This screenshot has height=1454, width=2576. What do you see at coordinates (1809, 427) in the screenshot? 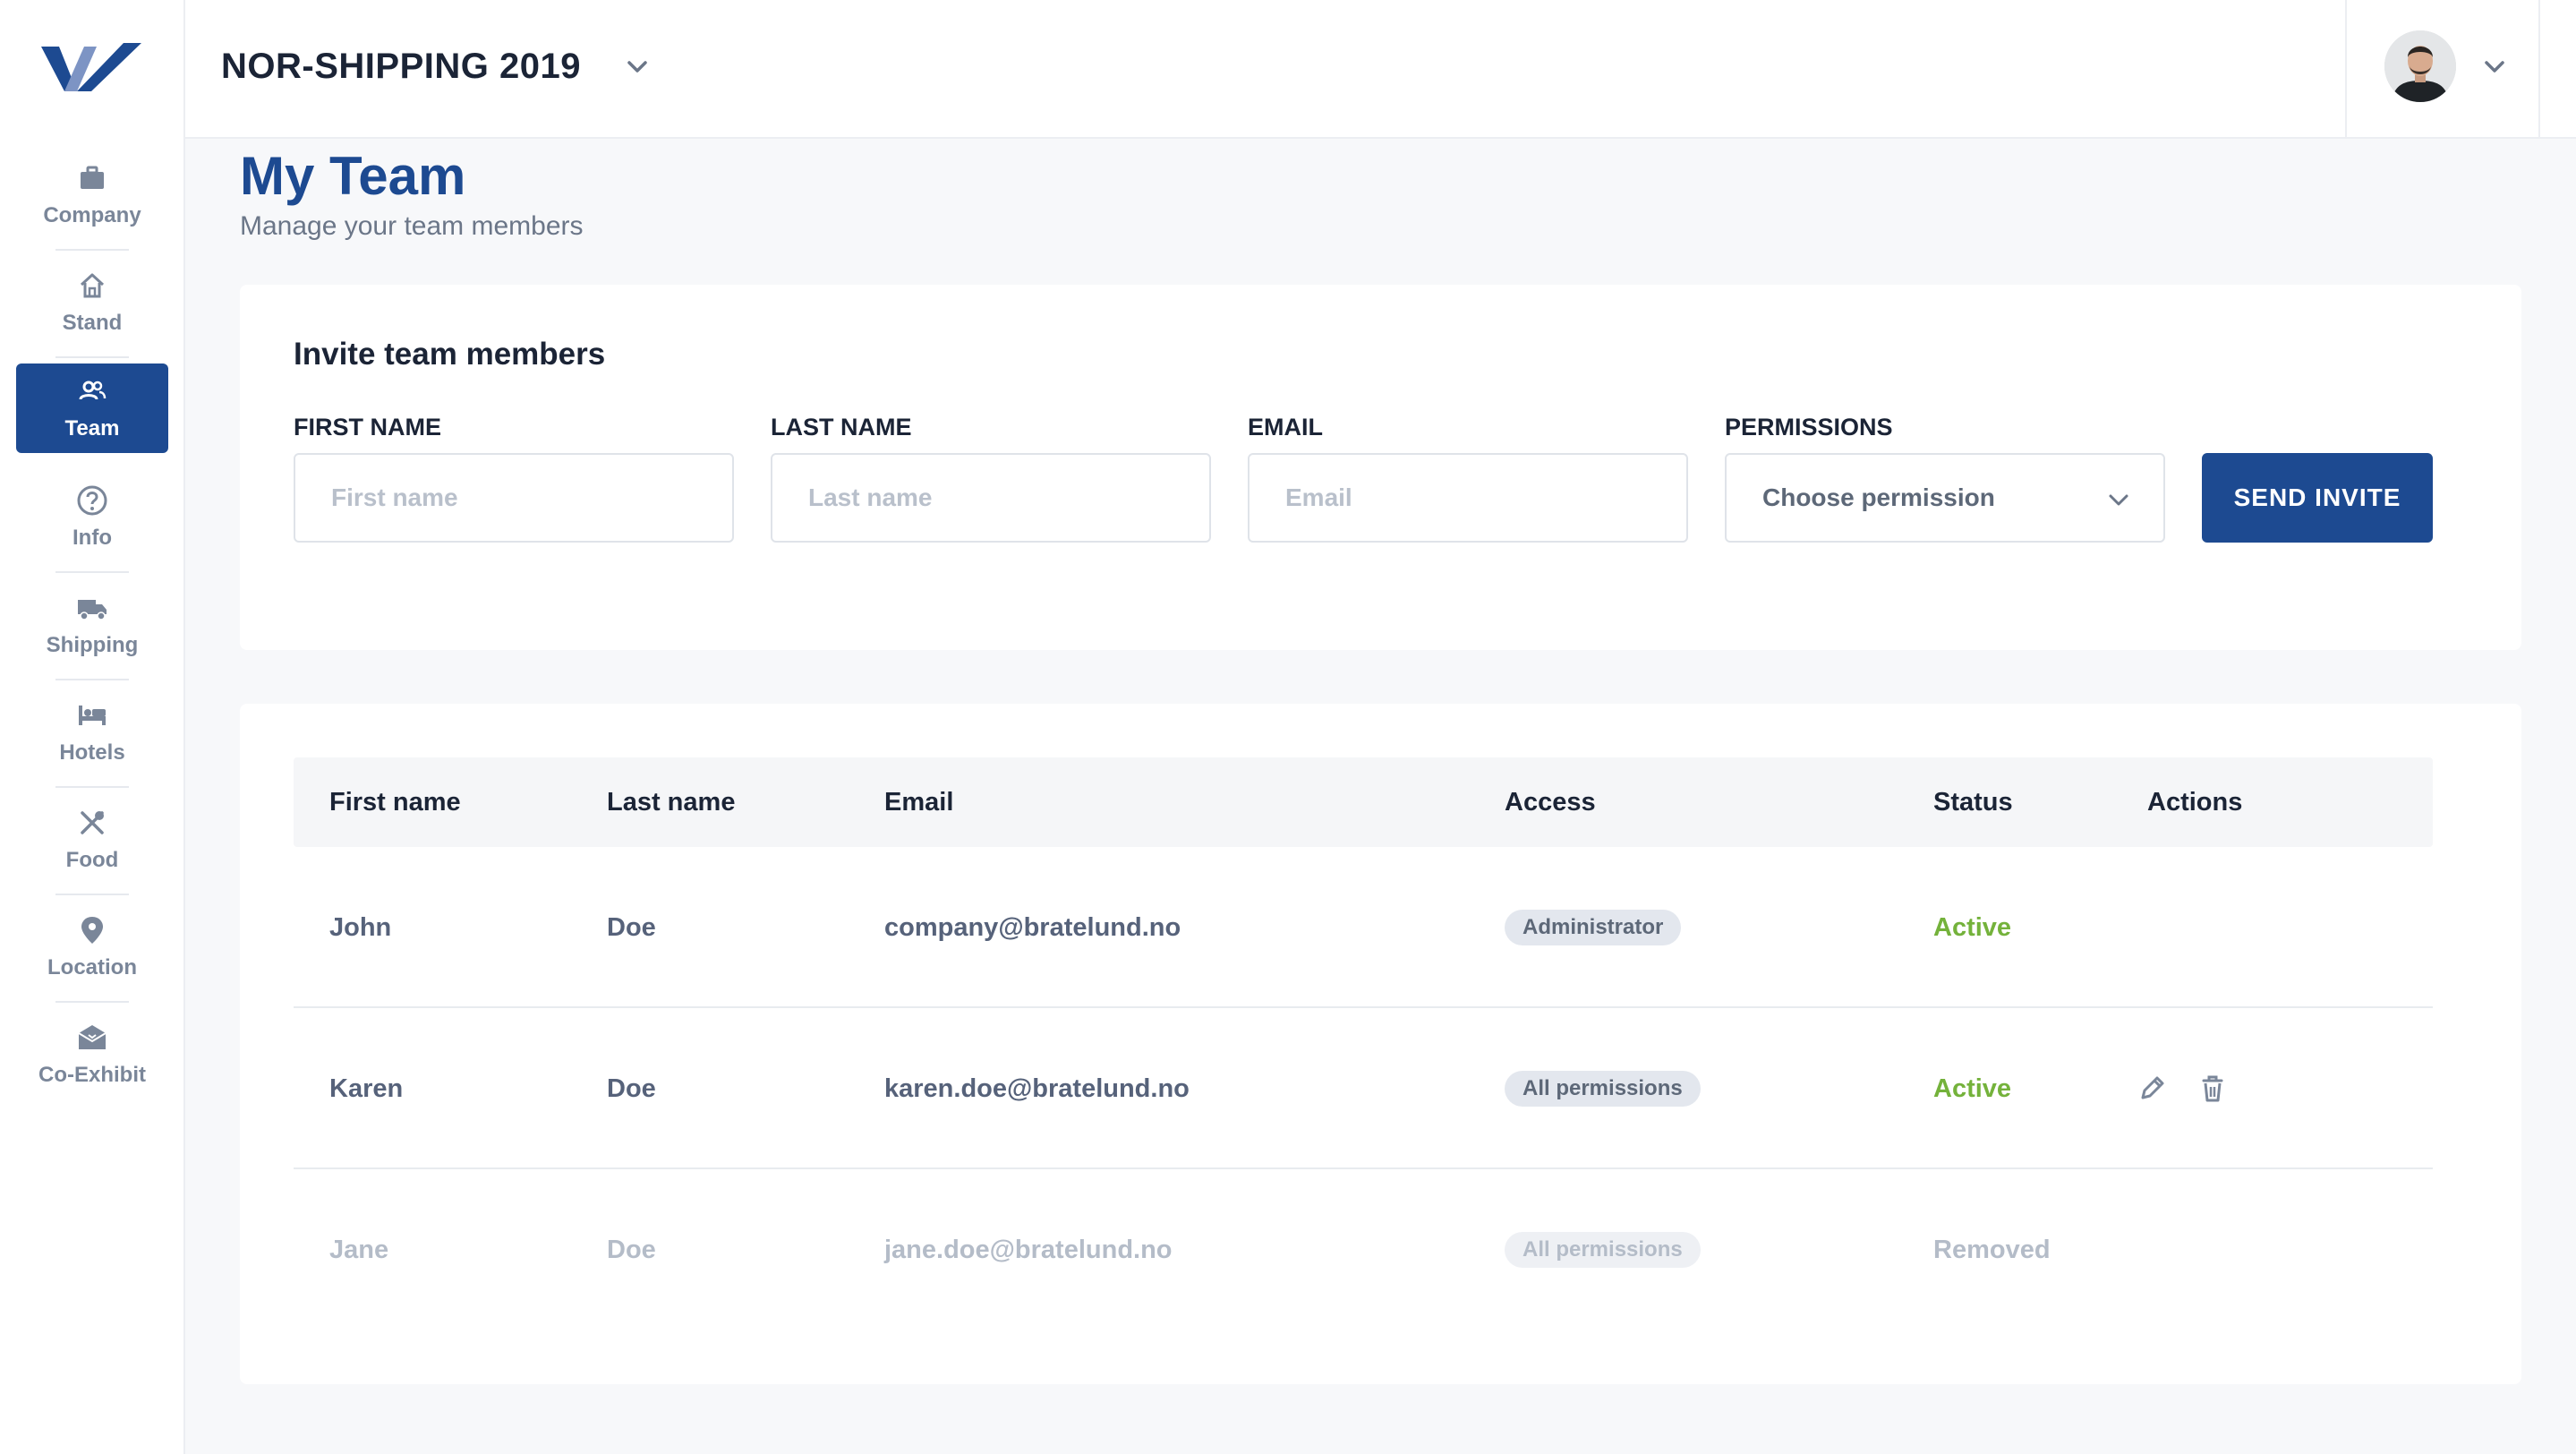
I see `permissions-label: PERMISSIONS` at bounding box center [1809, 427].